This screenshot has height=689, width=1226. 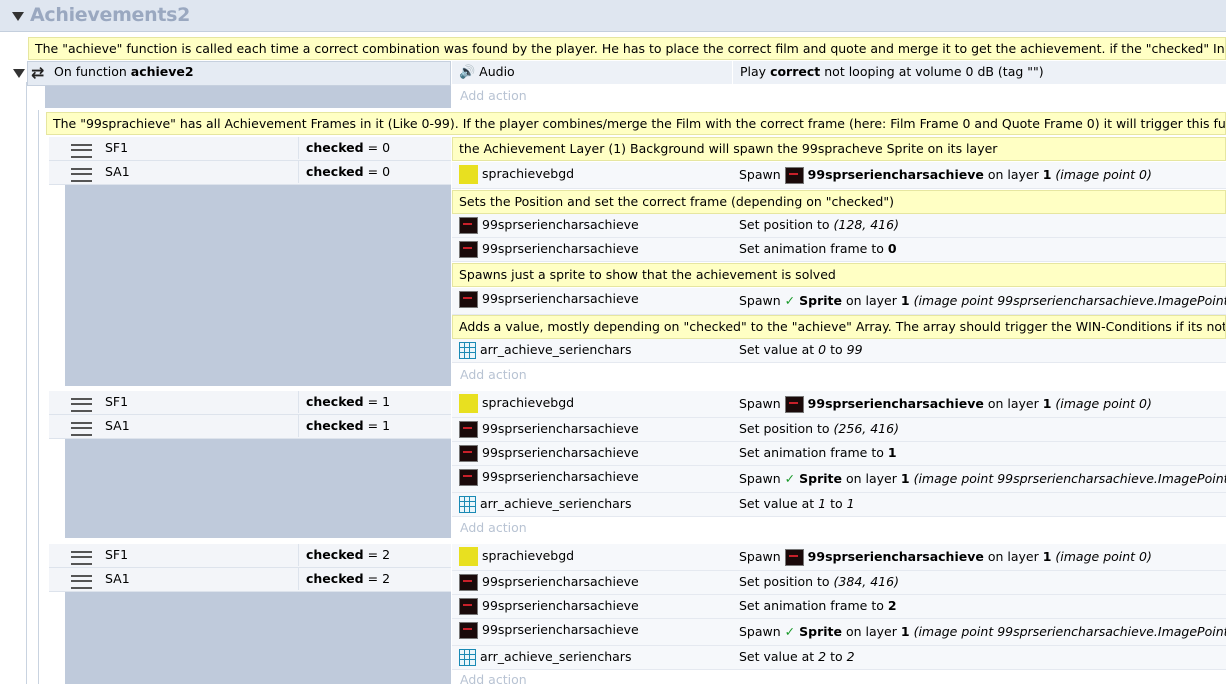 I want to click on condition-object: SF1, so click(x=117, y=401).